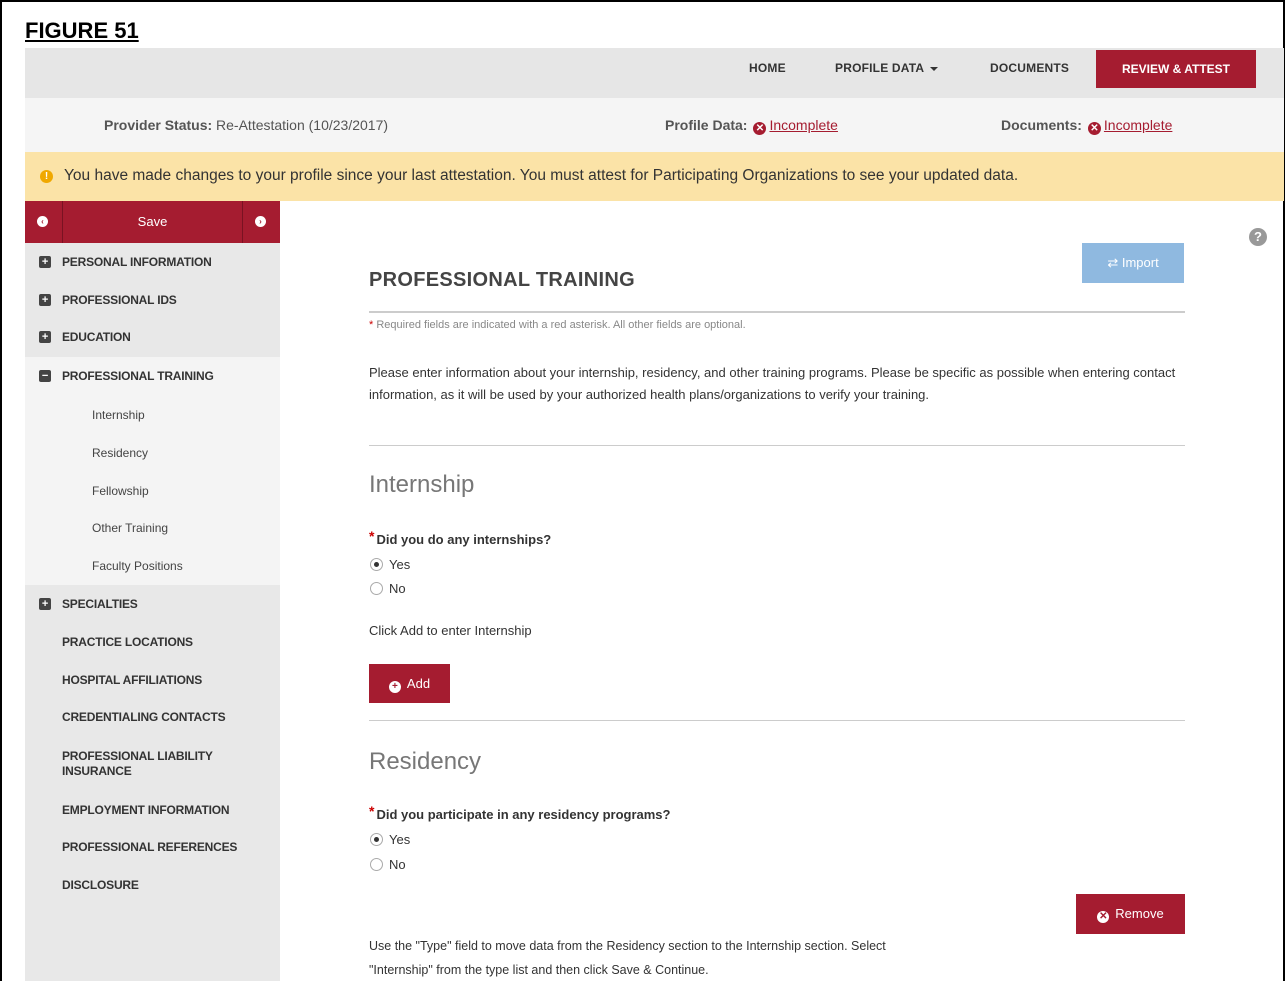 The width and height of the screenshot is (1285, 981). I want to click on sidebar-item-professional-training: − PROFESSIONAL TRAINING, so click(152, 376).